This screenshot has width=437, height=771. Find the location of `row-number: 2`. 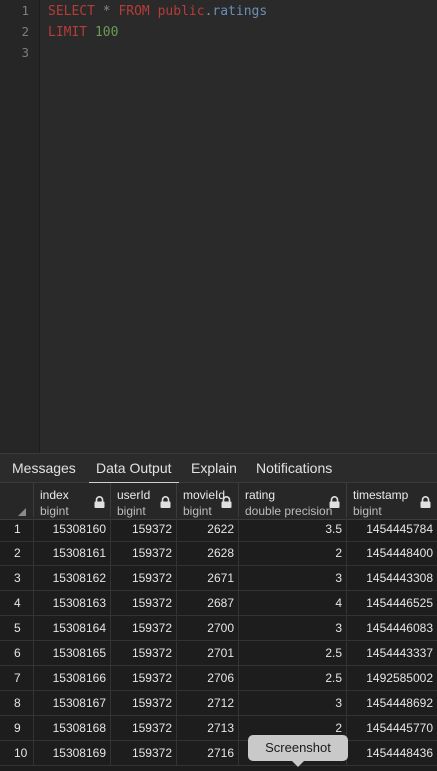

row-number: 2 is located at coordinates (17, 553).